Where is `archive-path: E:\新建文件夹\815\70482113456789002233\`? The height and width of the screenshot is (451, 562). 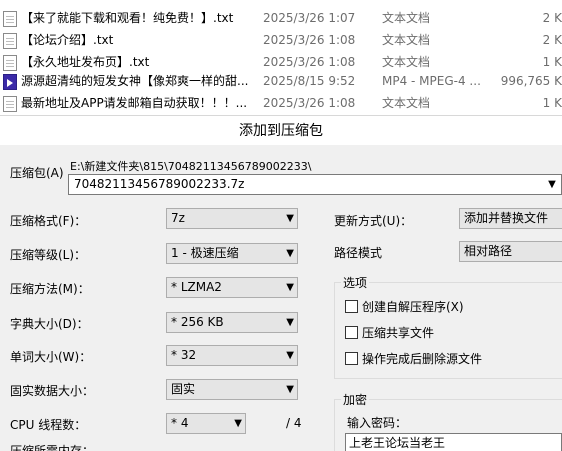
archive-path: E:\新建文件夹\815\70482113456789002233\ is located at coordinates (191, 166).